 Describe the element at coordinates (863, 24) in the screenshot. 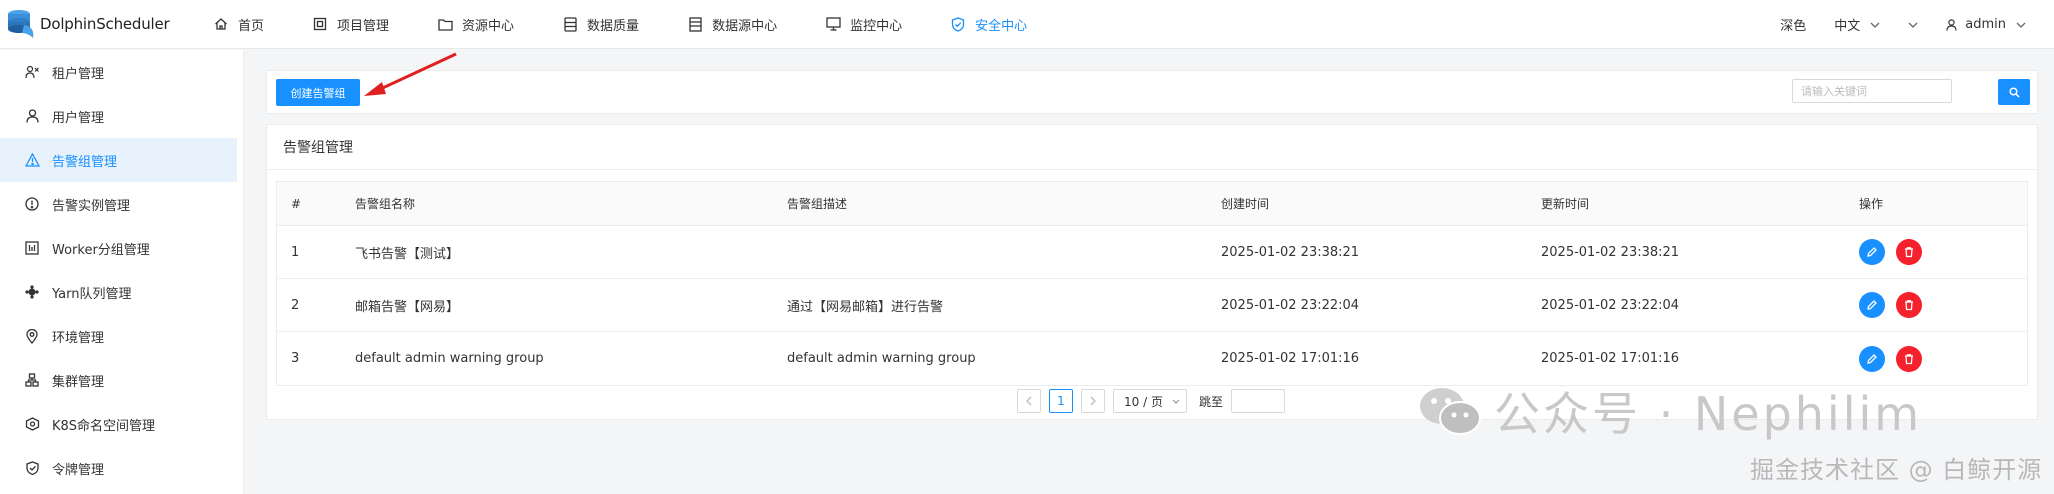

I see `nav-monitor: 监控中心` at that location.